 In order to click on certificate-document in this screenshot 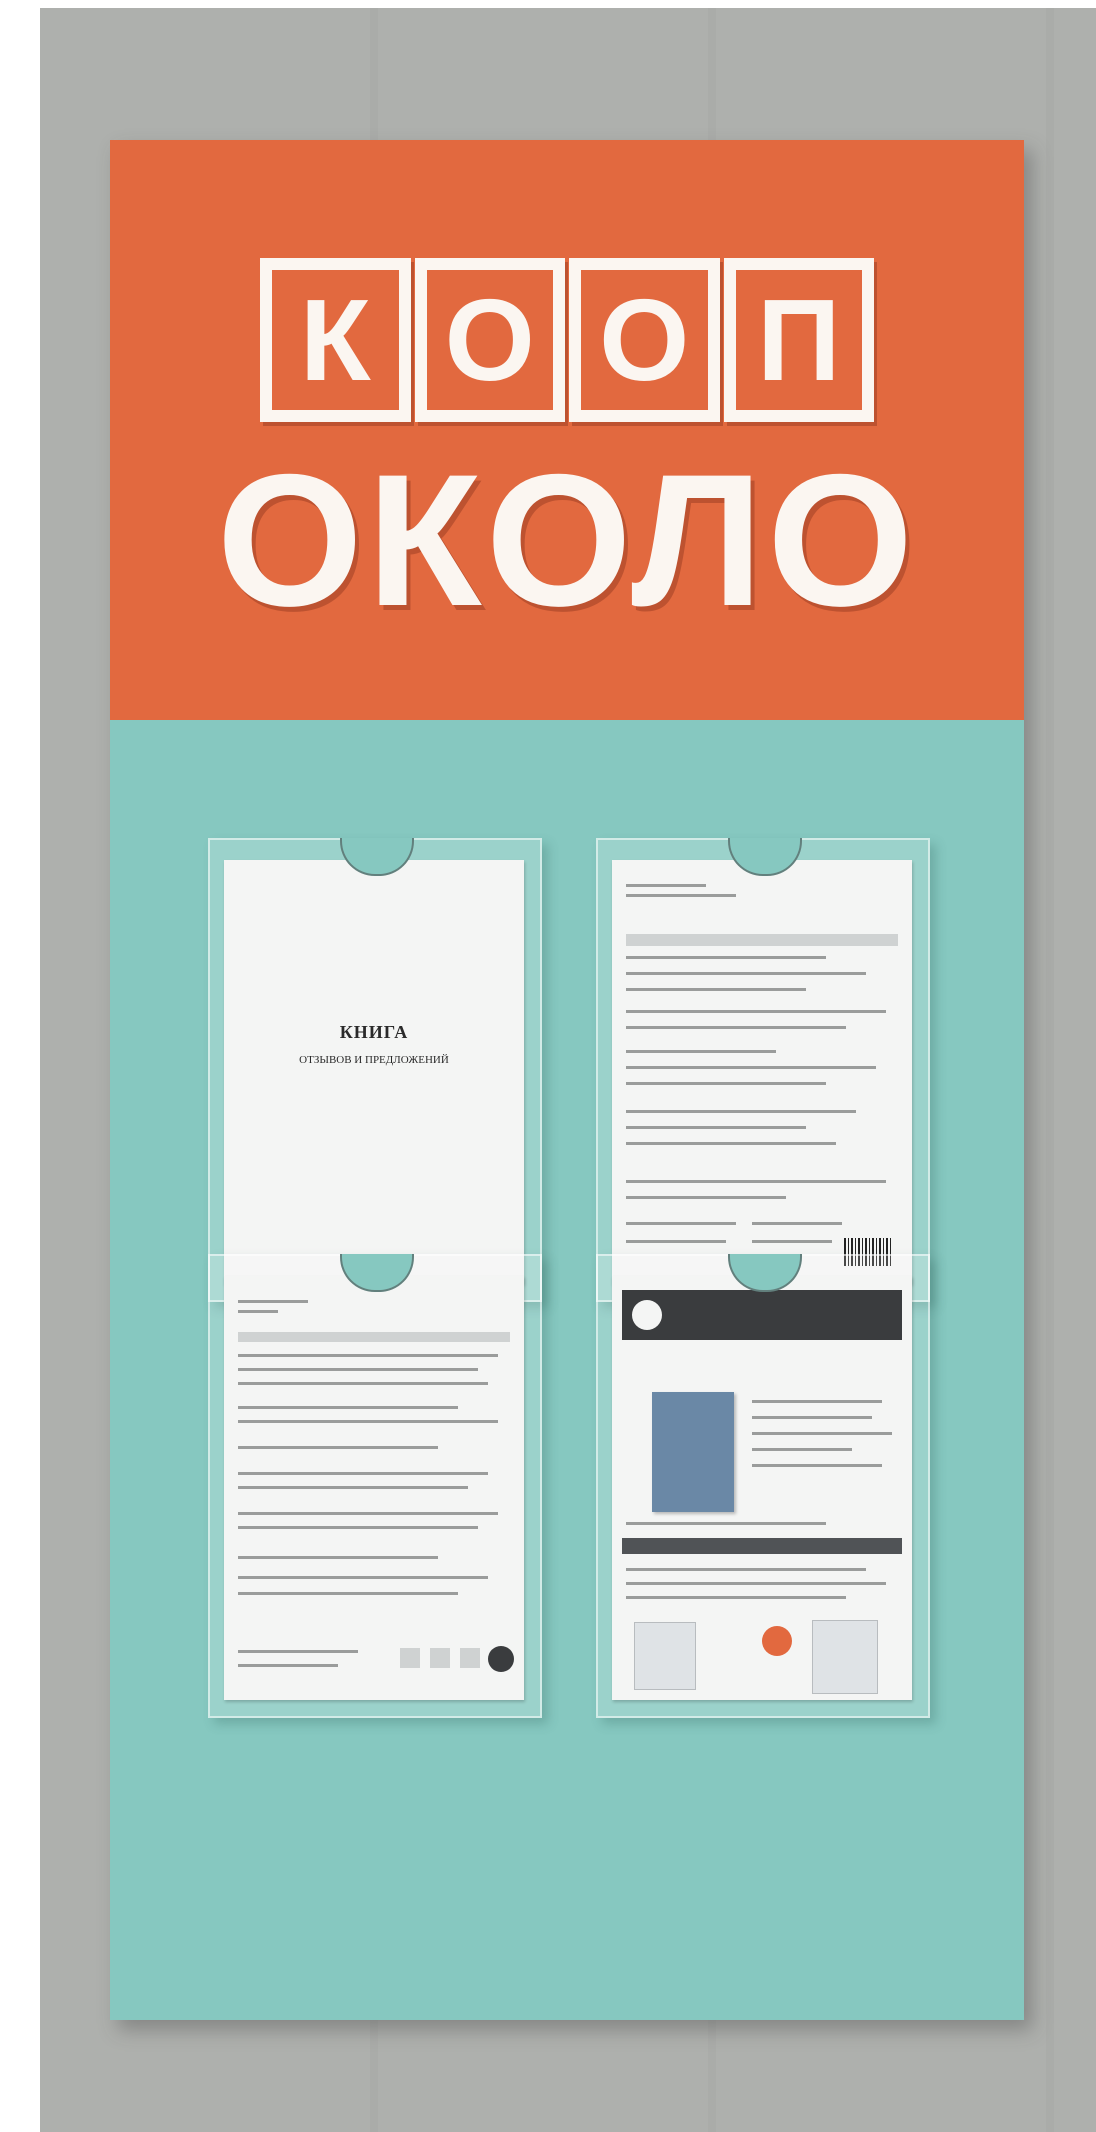, I will do `click(762, 1488)`.